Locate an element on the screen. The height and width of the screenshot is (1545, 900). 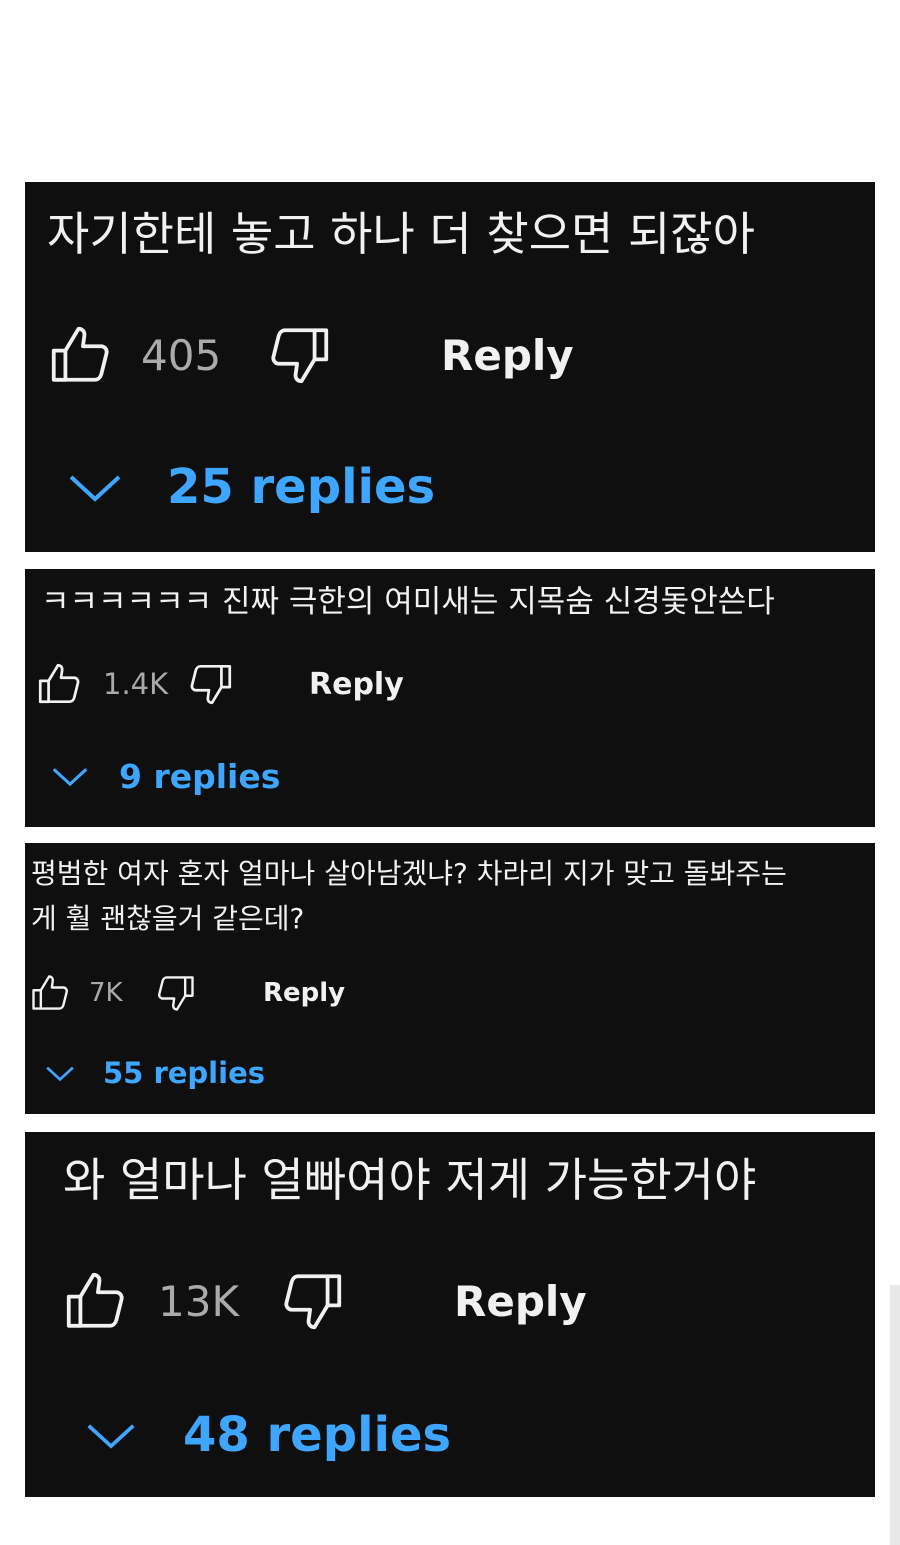
like-count: 1.4K is located at coordinates (136, 684).